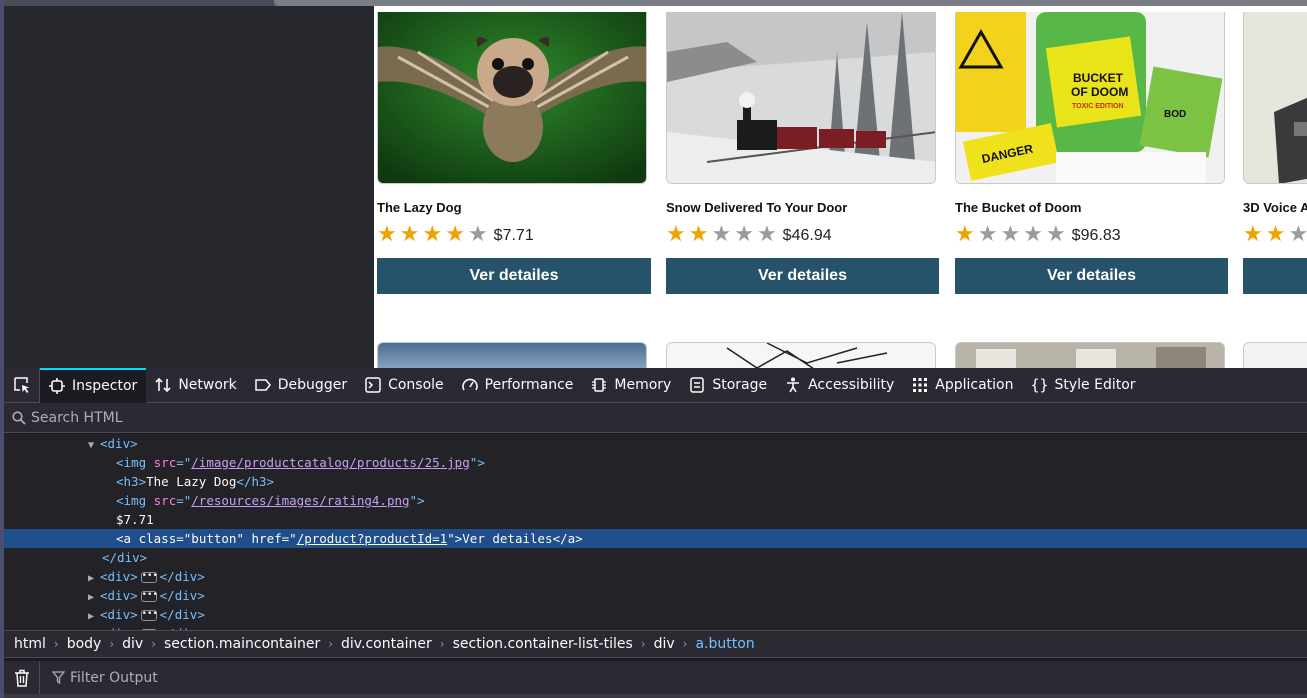  Describe the element at coordinates (386, 644) in the screenshot. I see `breadcrumb-item: div.container` at that location.